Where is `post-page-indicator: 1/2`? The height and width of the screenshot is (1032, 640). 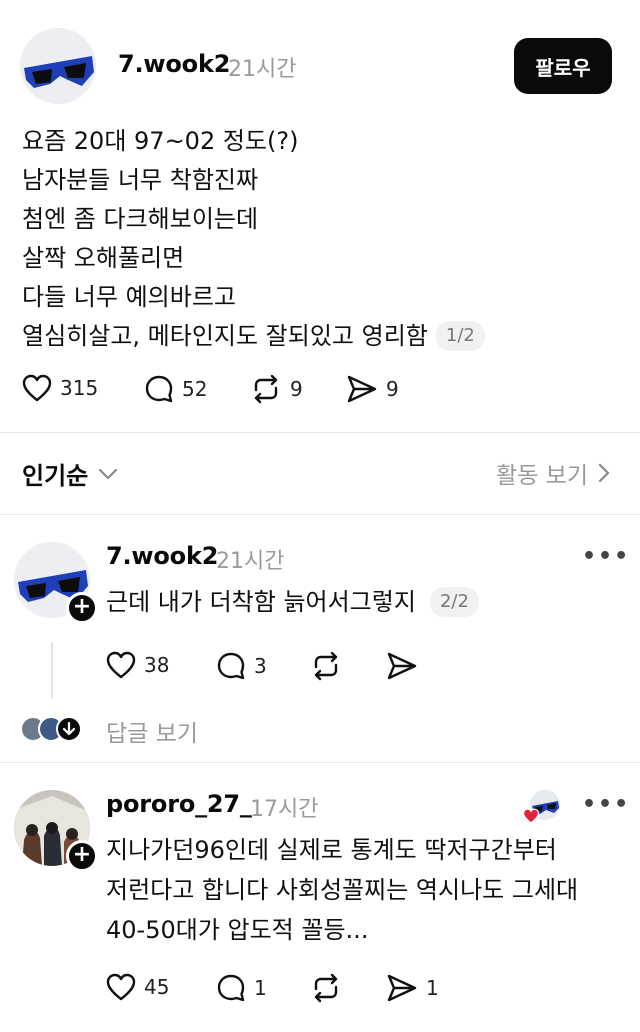 post-page-indicator: 1/2 is located at coordinates (460, 336).